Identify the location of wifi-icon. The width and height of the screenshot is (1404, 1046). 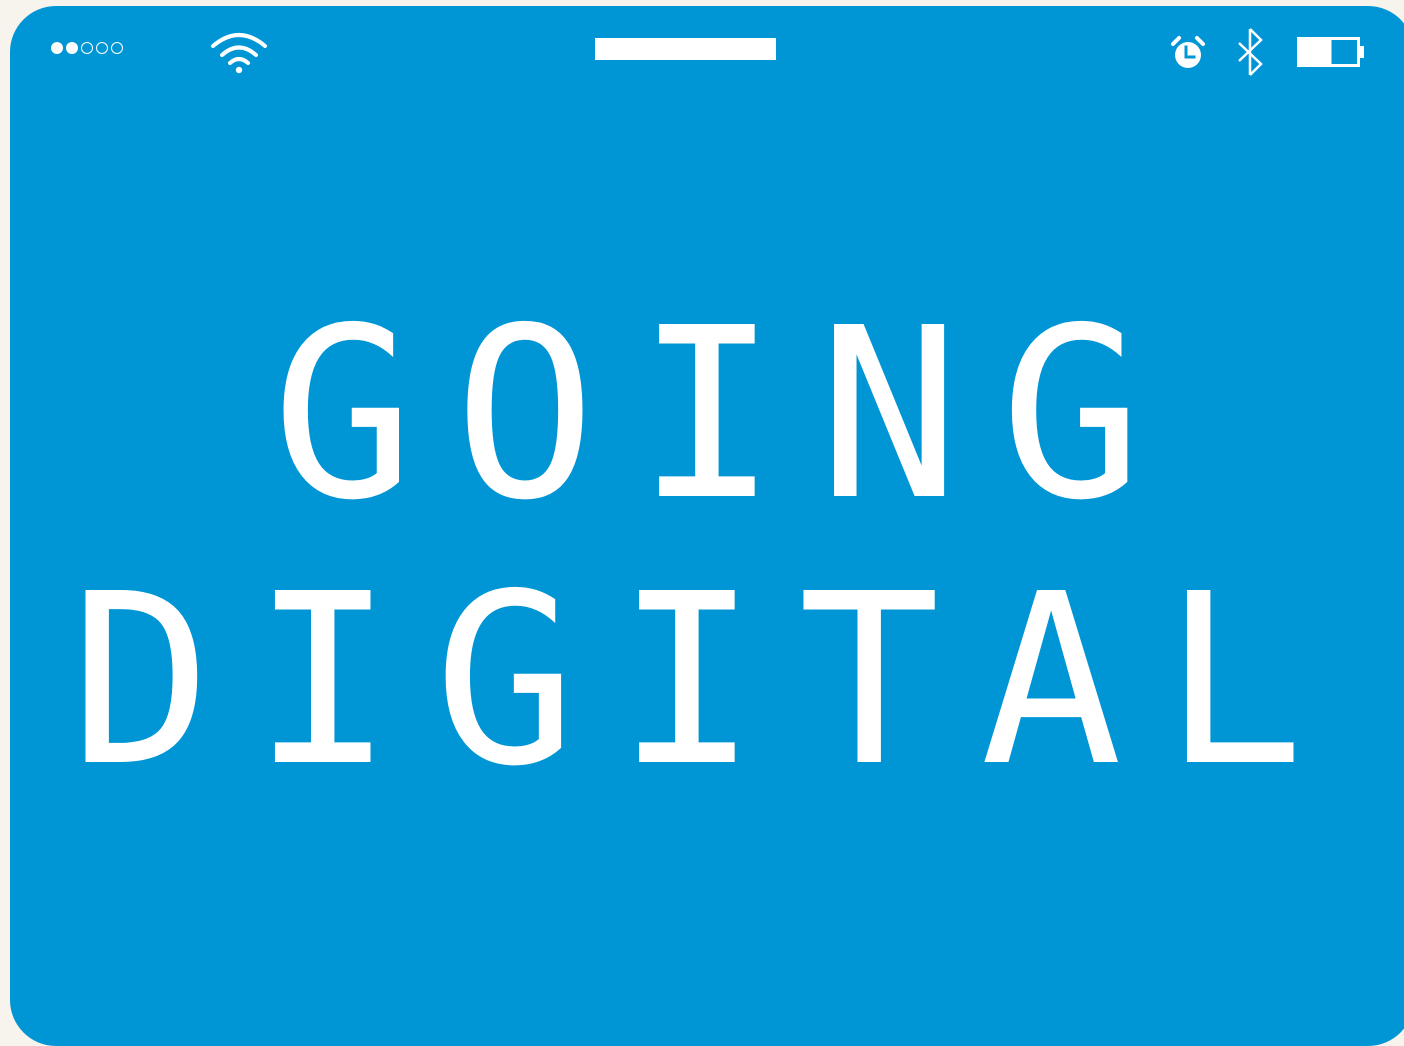
(239, 53).